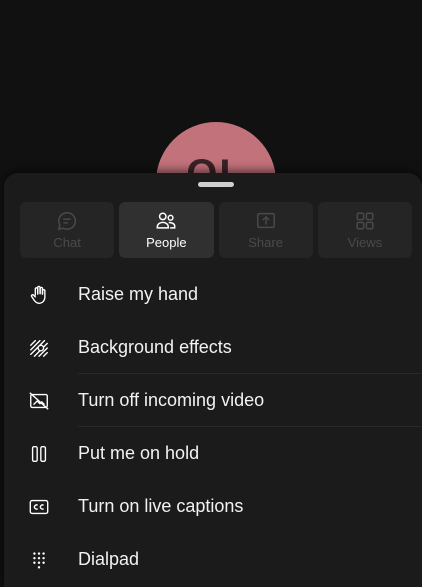  I want to click on menu-item-label: Raise my hand, so click(138, 294).